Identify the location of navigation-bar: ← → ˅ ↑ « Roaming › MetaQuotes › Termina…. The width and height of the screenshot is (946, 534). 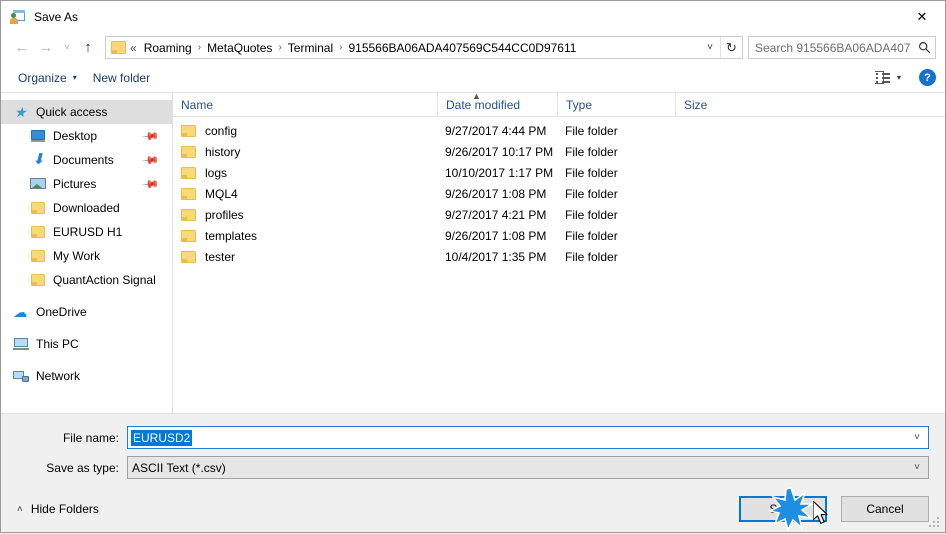
(473, 47).